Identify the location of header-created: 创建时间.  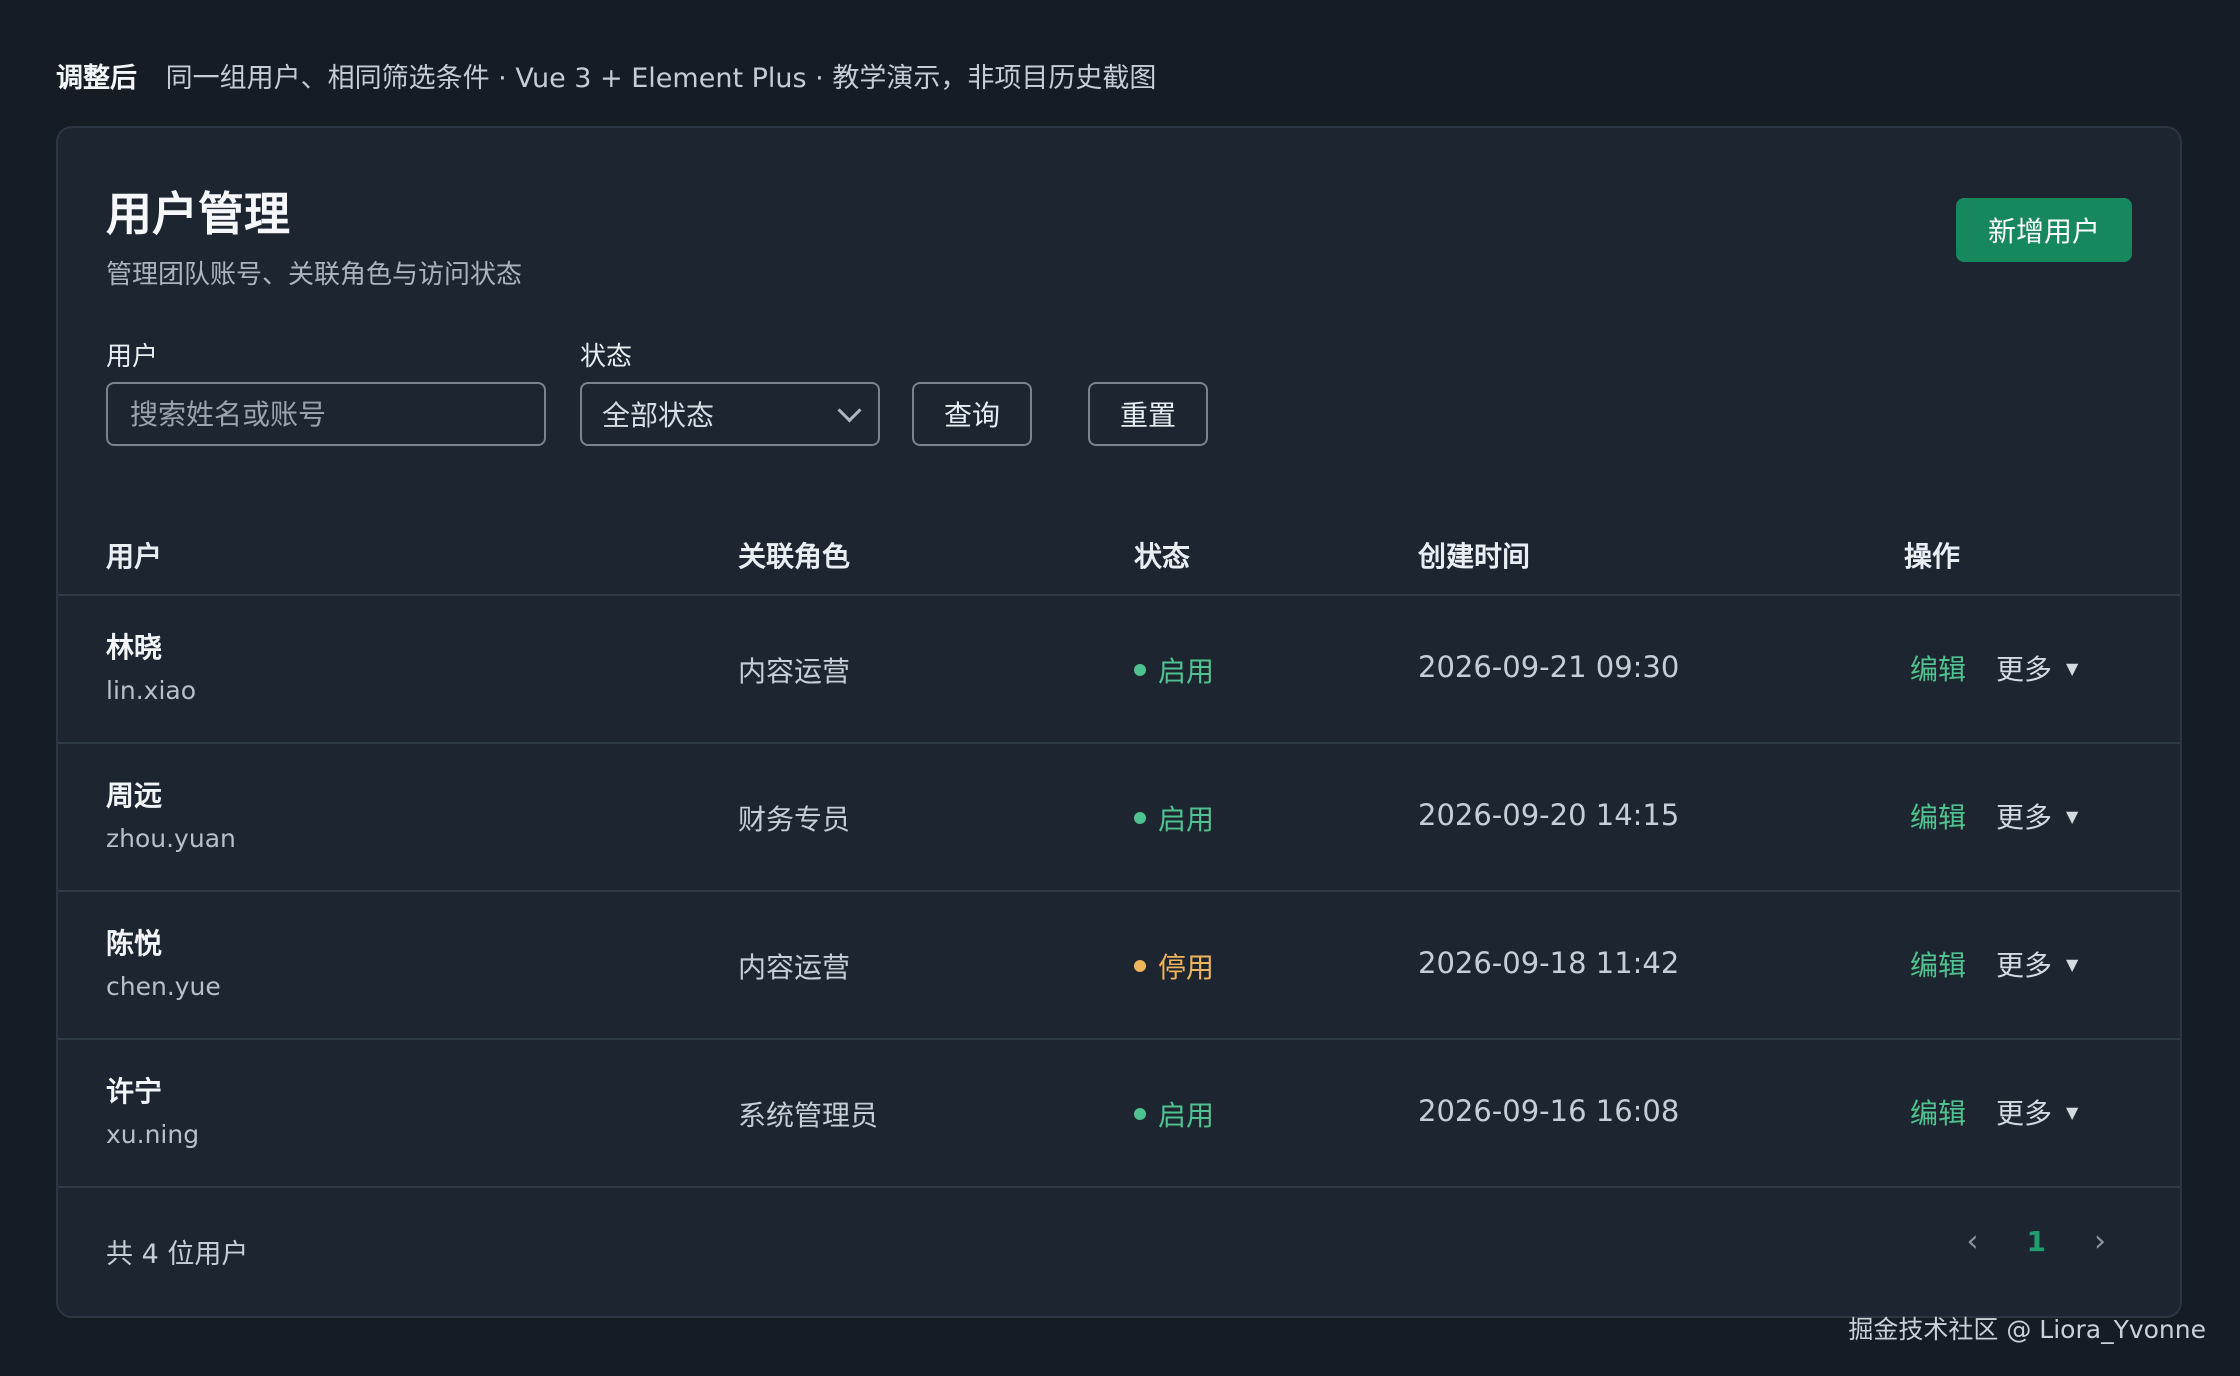
(1474, 556).